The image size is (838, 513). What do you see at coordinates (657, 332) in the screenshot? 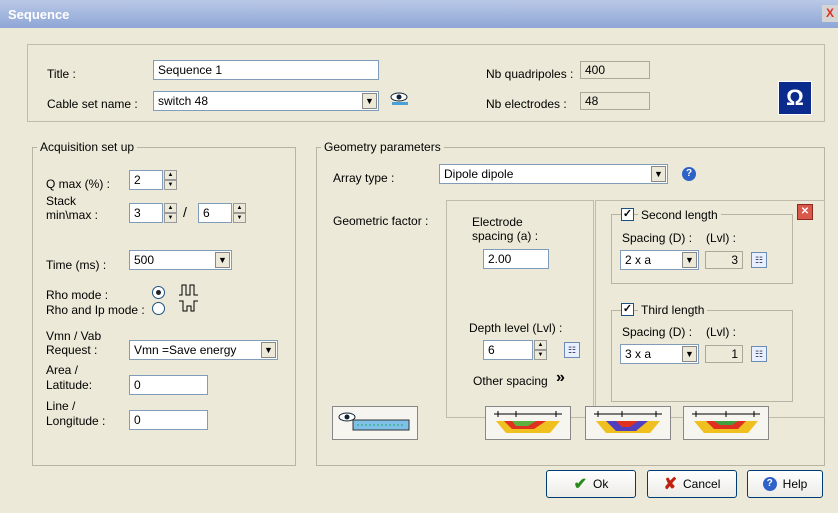
I see `third-spacing-label: Spacing (D) :` at bounding box center [657, 332].